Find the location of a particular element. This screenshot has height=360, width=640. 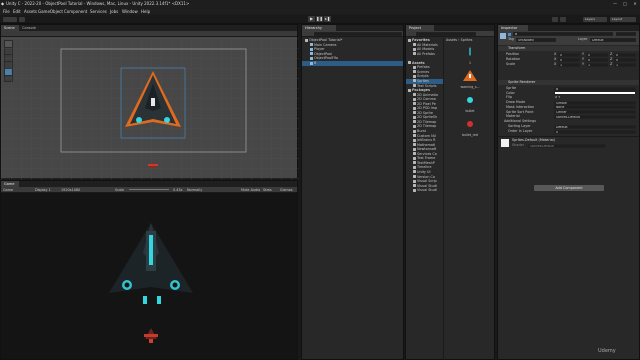

hierarchy-item-label: B is located at coordinates (315, 63).